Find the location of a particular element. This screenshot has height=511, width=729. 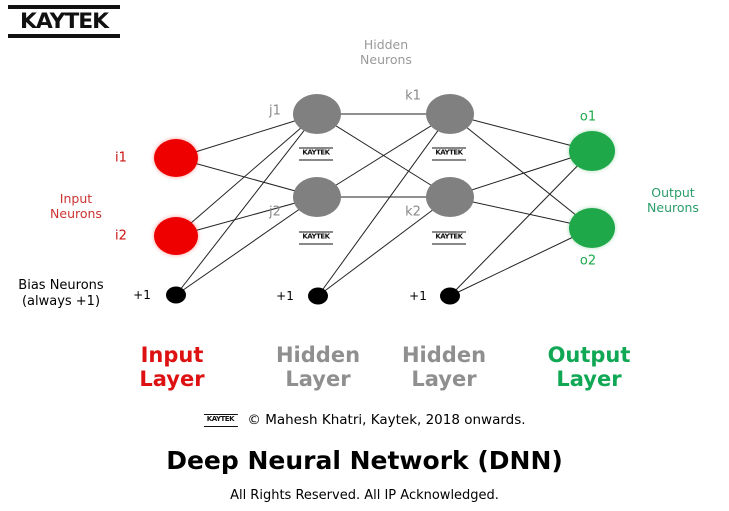

output-neurons-caption-line2: Neurons is located at coordinates (673, 207).